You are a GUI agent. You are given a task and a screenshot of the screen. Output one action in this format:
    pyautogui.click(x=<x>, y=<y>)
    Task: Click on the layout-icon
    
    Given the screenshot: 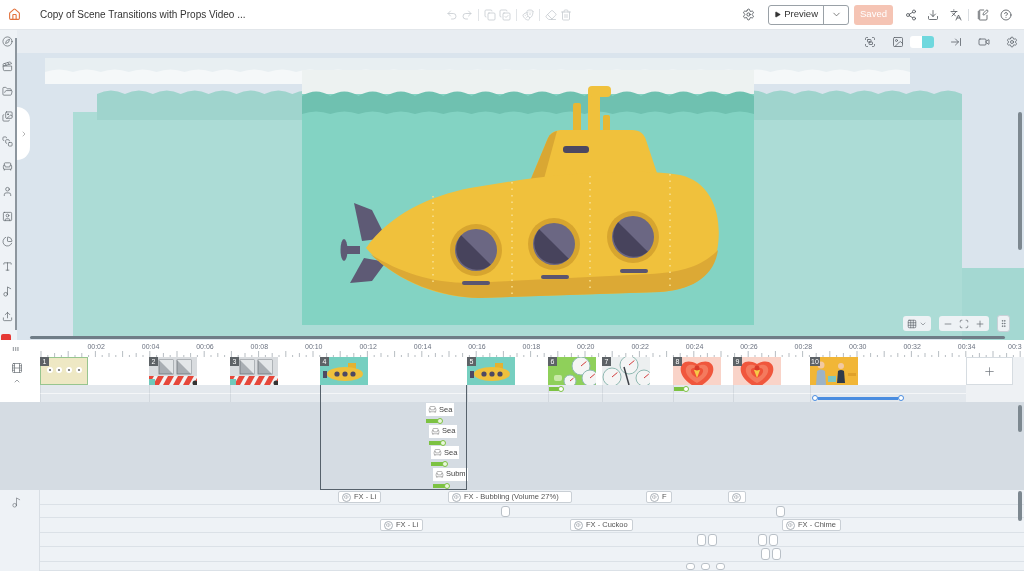 What is the action you would take?
    pyautogui.click(x=870, y=41)
    